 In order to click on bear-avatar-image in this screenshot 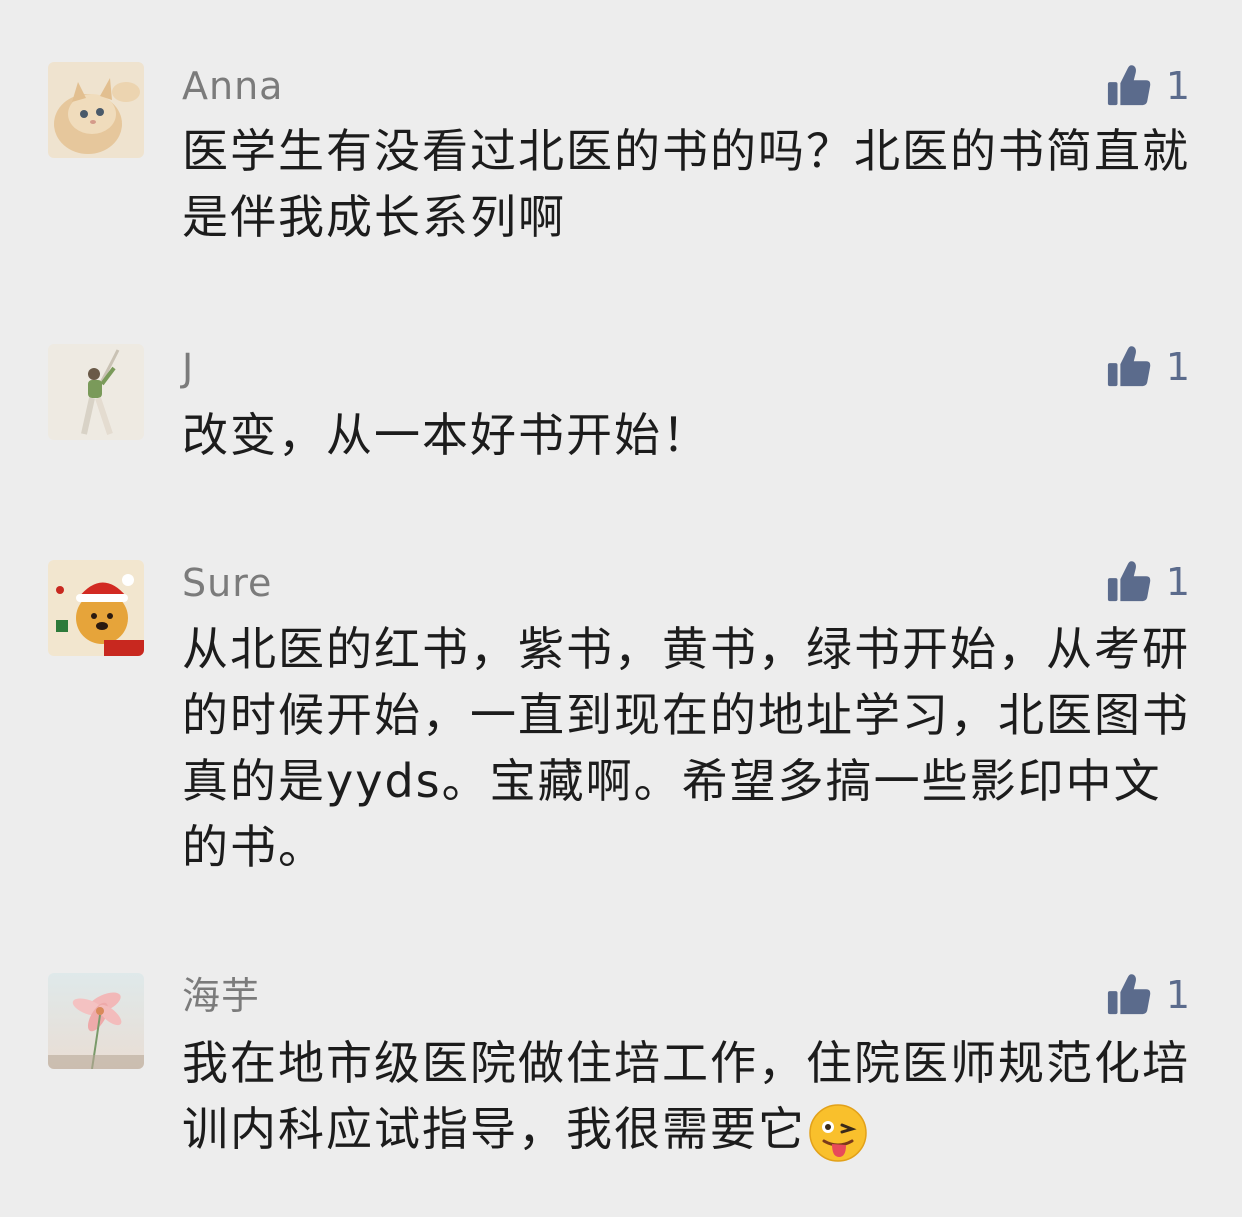, I will do `click(96, 608)`.